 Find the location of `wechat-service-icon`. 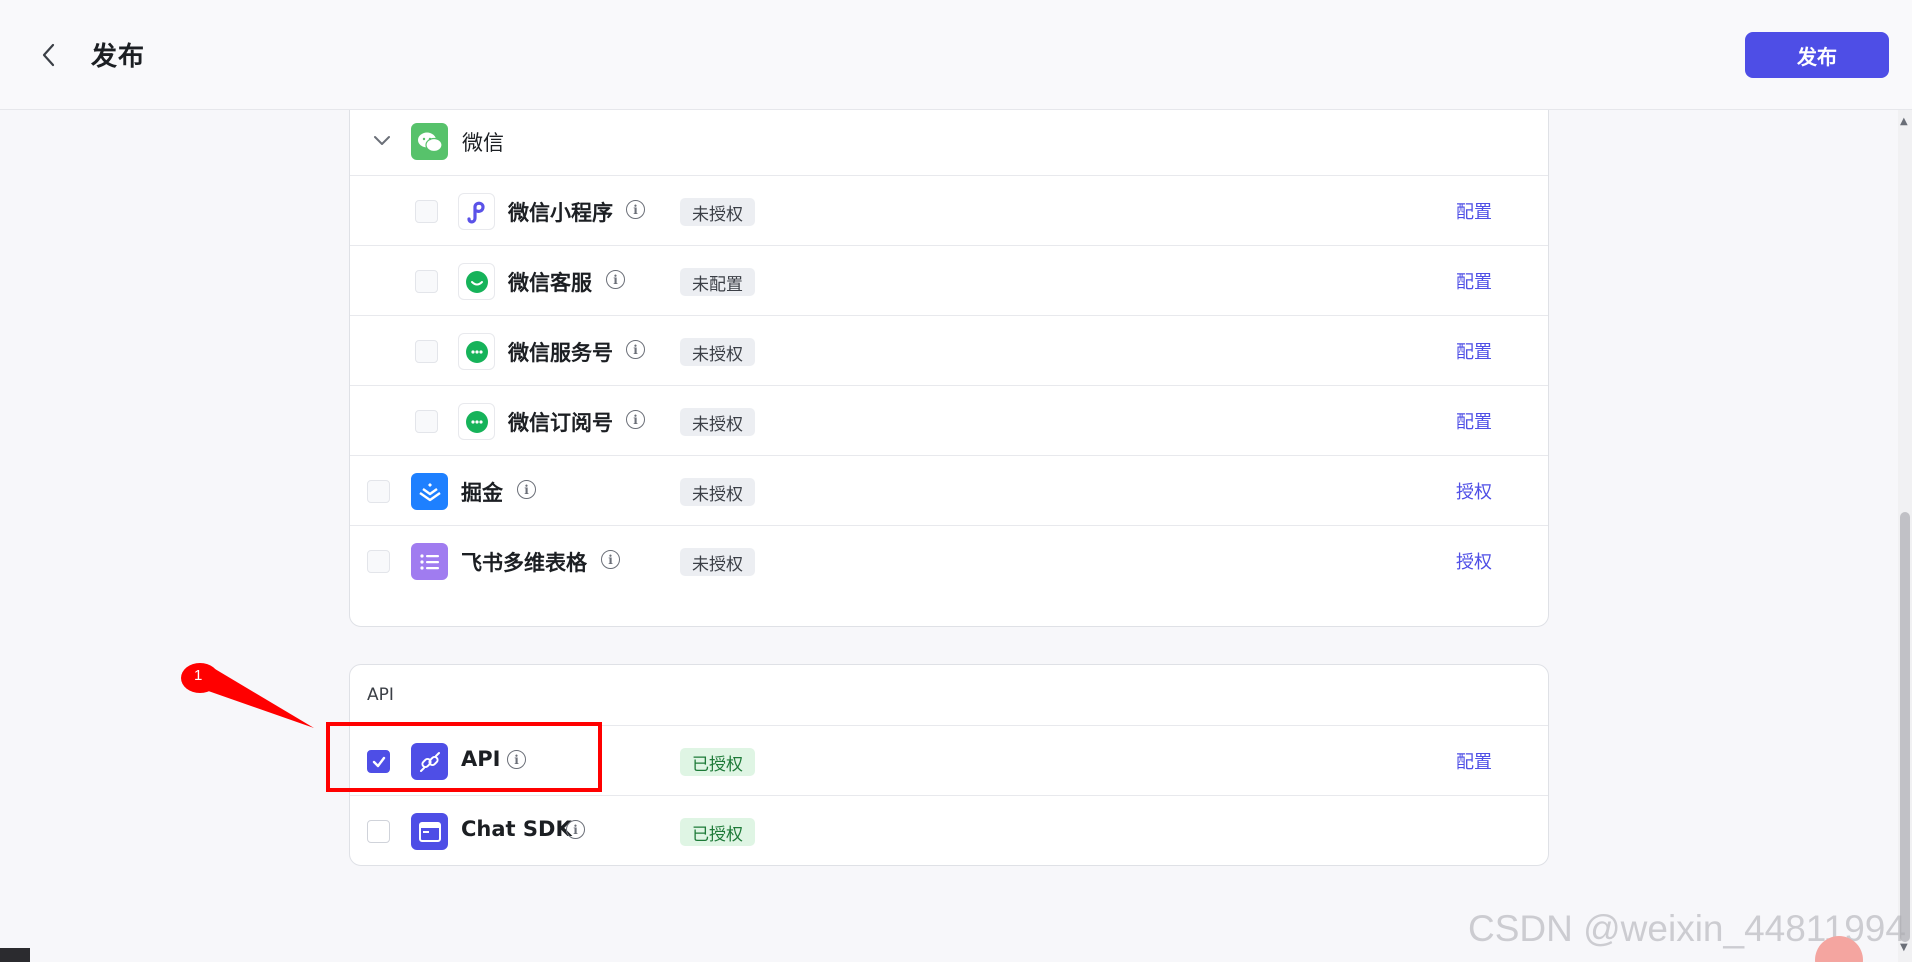

wechat-service-icon is located at coordinates (476, 281).